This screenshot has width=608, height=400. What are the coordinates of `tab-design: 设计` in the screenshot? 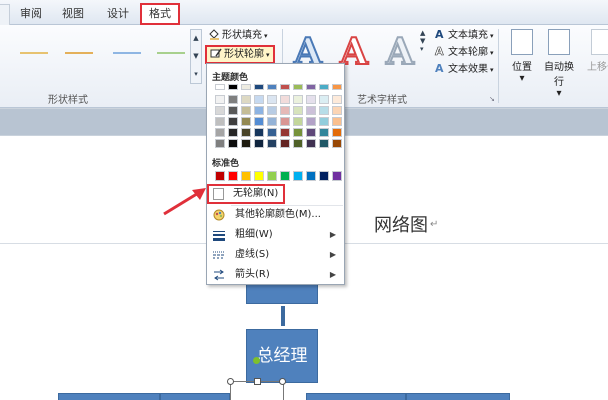 It's located at (118, 14).